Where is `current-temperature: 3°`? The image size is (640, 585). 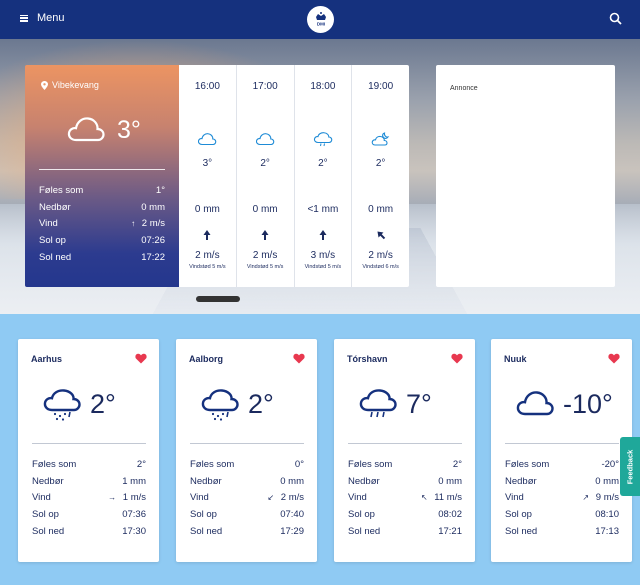 current-temperature: 3° is located at coordinates (129, 130).